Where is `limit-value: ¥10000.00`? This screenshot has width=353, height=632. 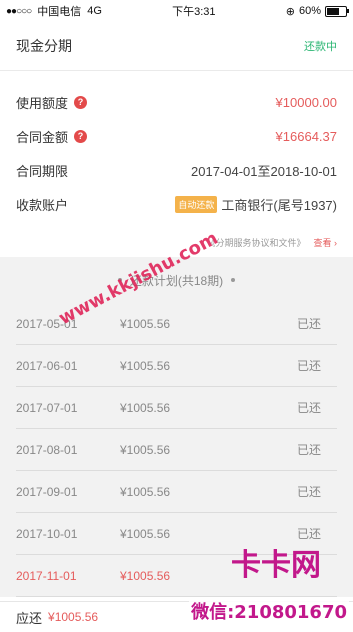
limit-value: ¥10000.00 is located at coordinates (306, 102).